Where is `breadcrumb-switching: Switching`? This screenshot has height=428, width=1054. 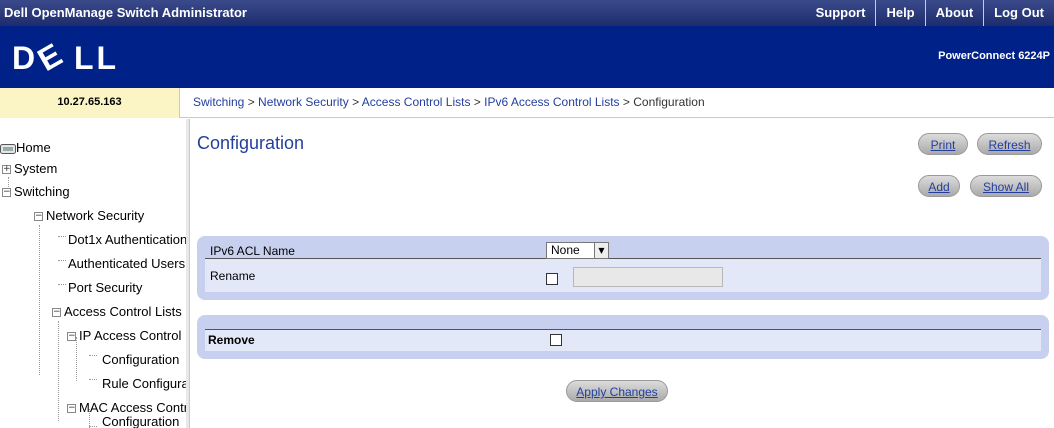 breadcrumb-switching: Switching is located at coordinates (218, 102).